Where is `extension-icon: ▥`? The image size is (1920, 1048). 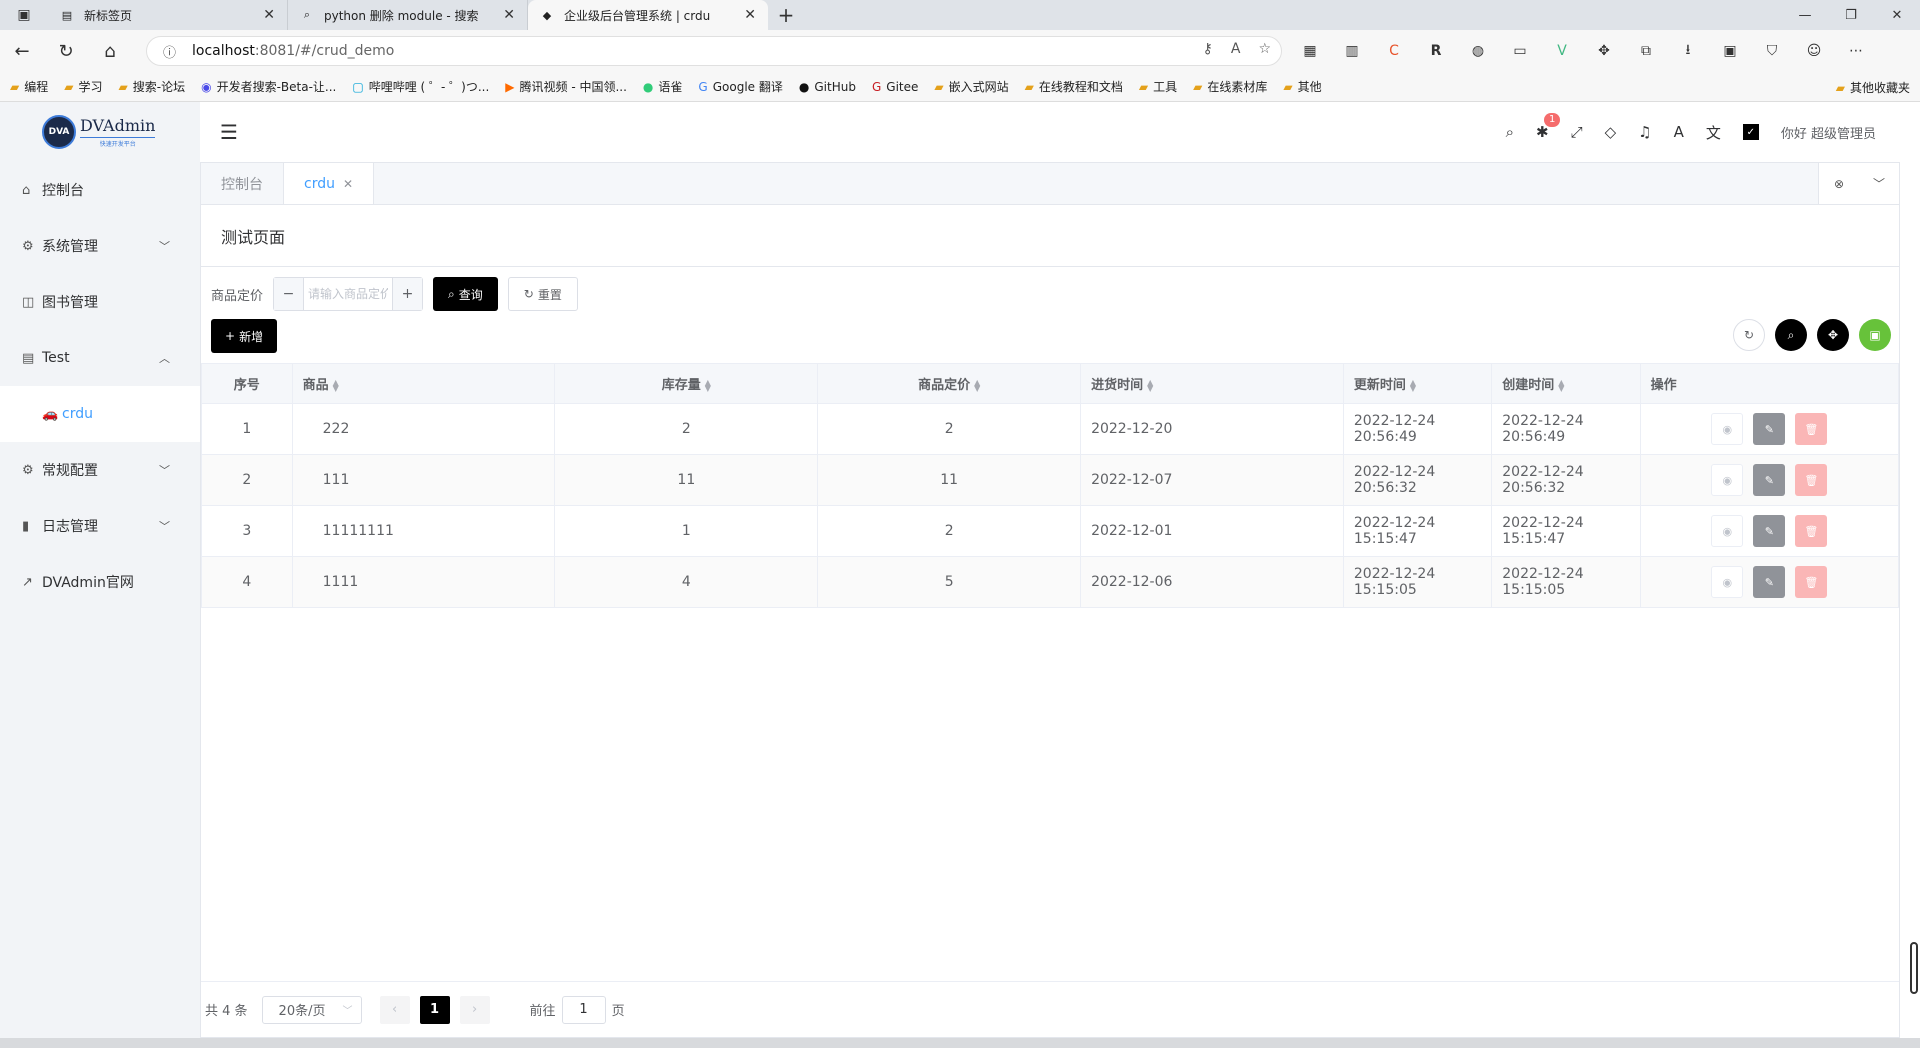 extension-icon: ▥ is located at coordinates (1352, 51).